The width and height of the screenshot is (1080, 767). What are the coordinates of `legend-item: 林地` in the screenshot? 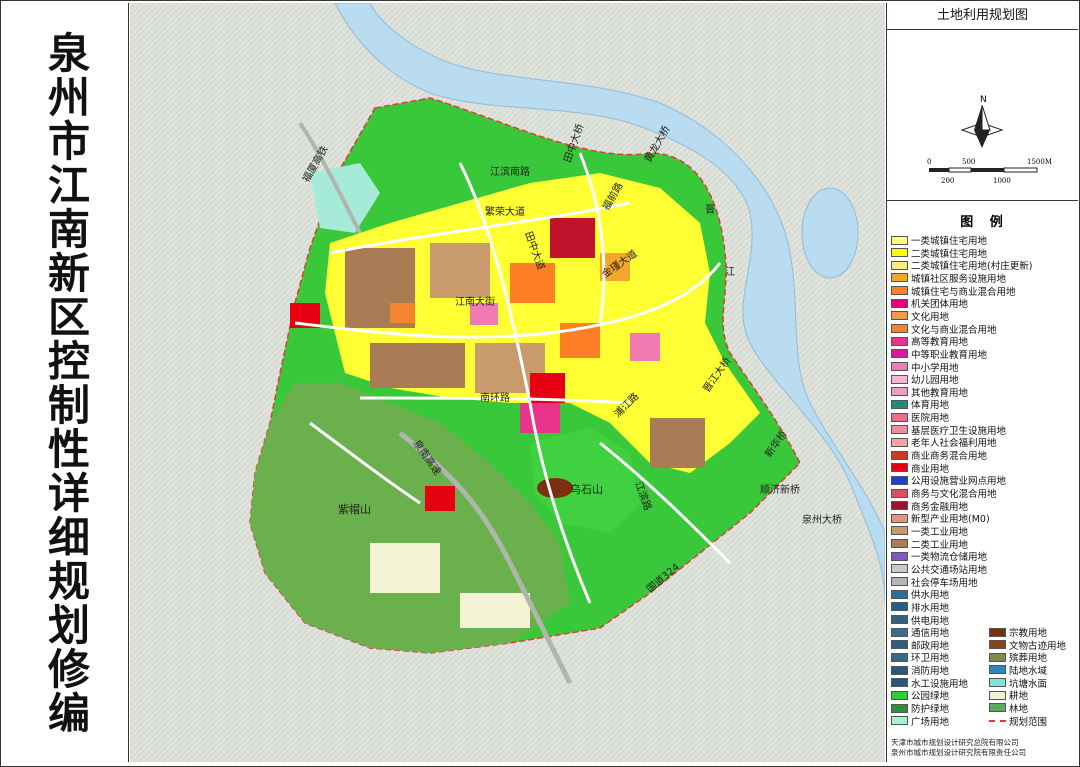 It's located at (1008, 708).